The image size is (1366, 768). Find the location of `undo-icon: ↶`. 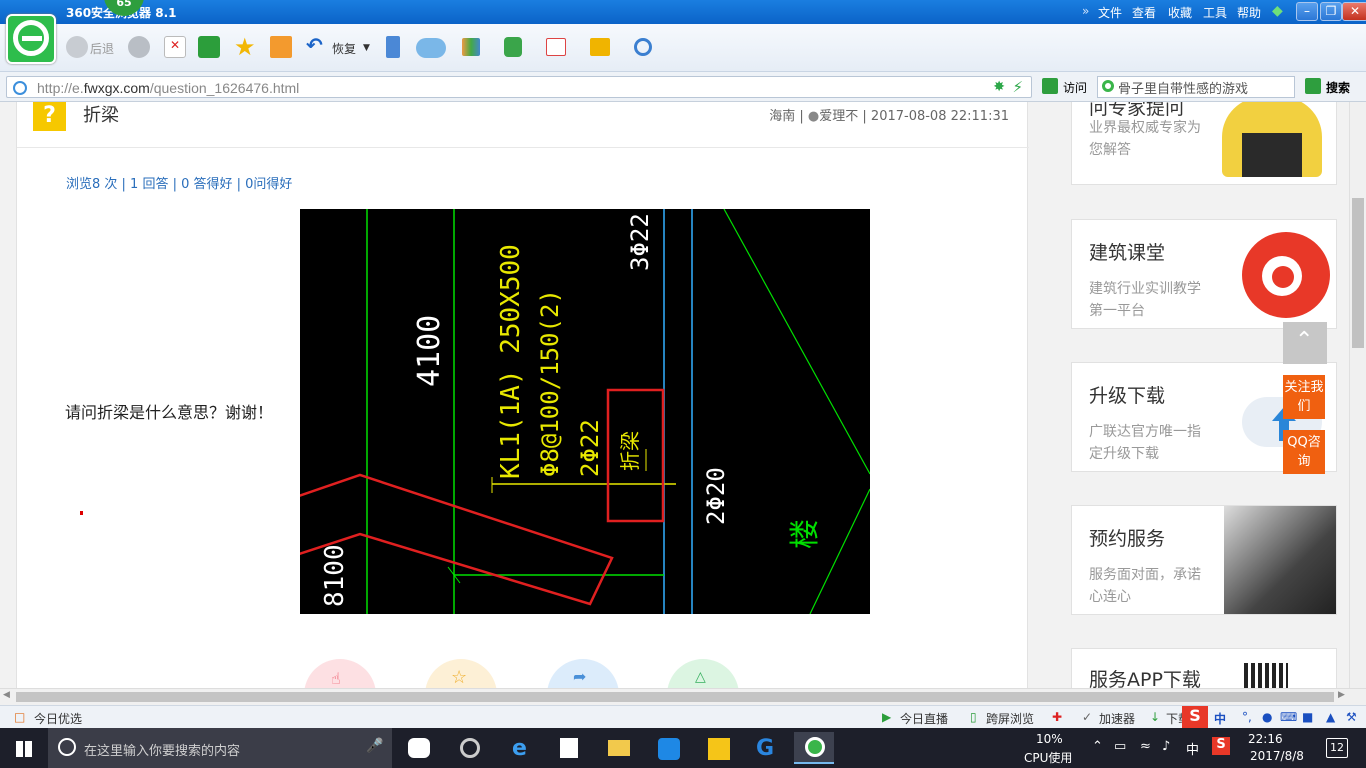

undo-icon: ↶ is located at coordinates (317, 45).